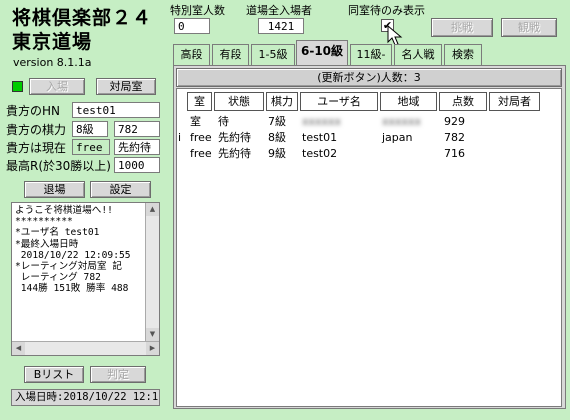 The height and width of the screenshot is (420, 570). I want to click on row-rank: 9級, so click(277, 153).